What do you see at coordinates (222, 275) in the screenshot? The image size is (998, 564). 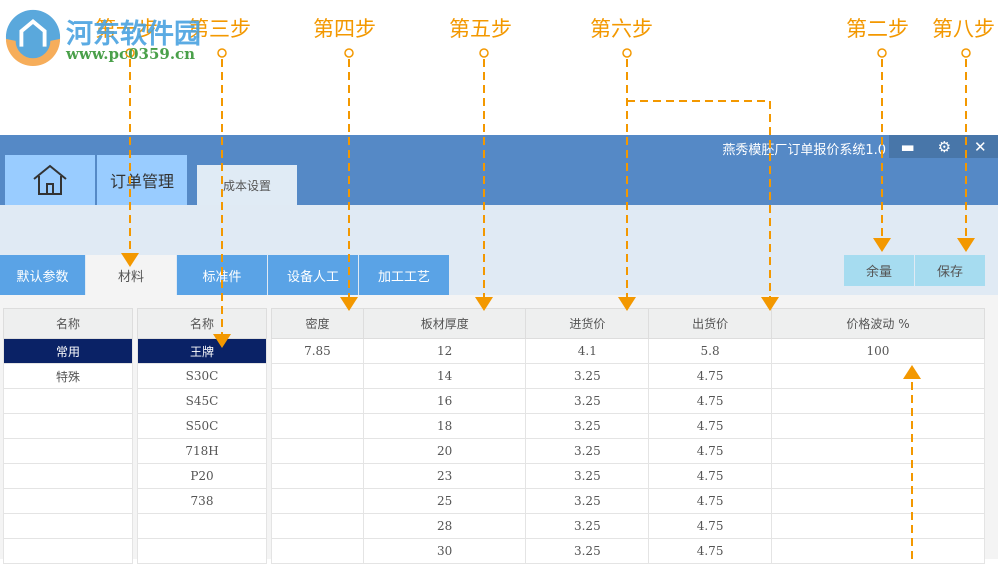 I see `subtab-standard-parts: 标准件` at bounding box center [222, 275].